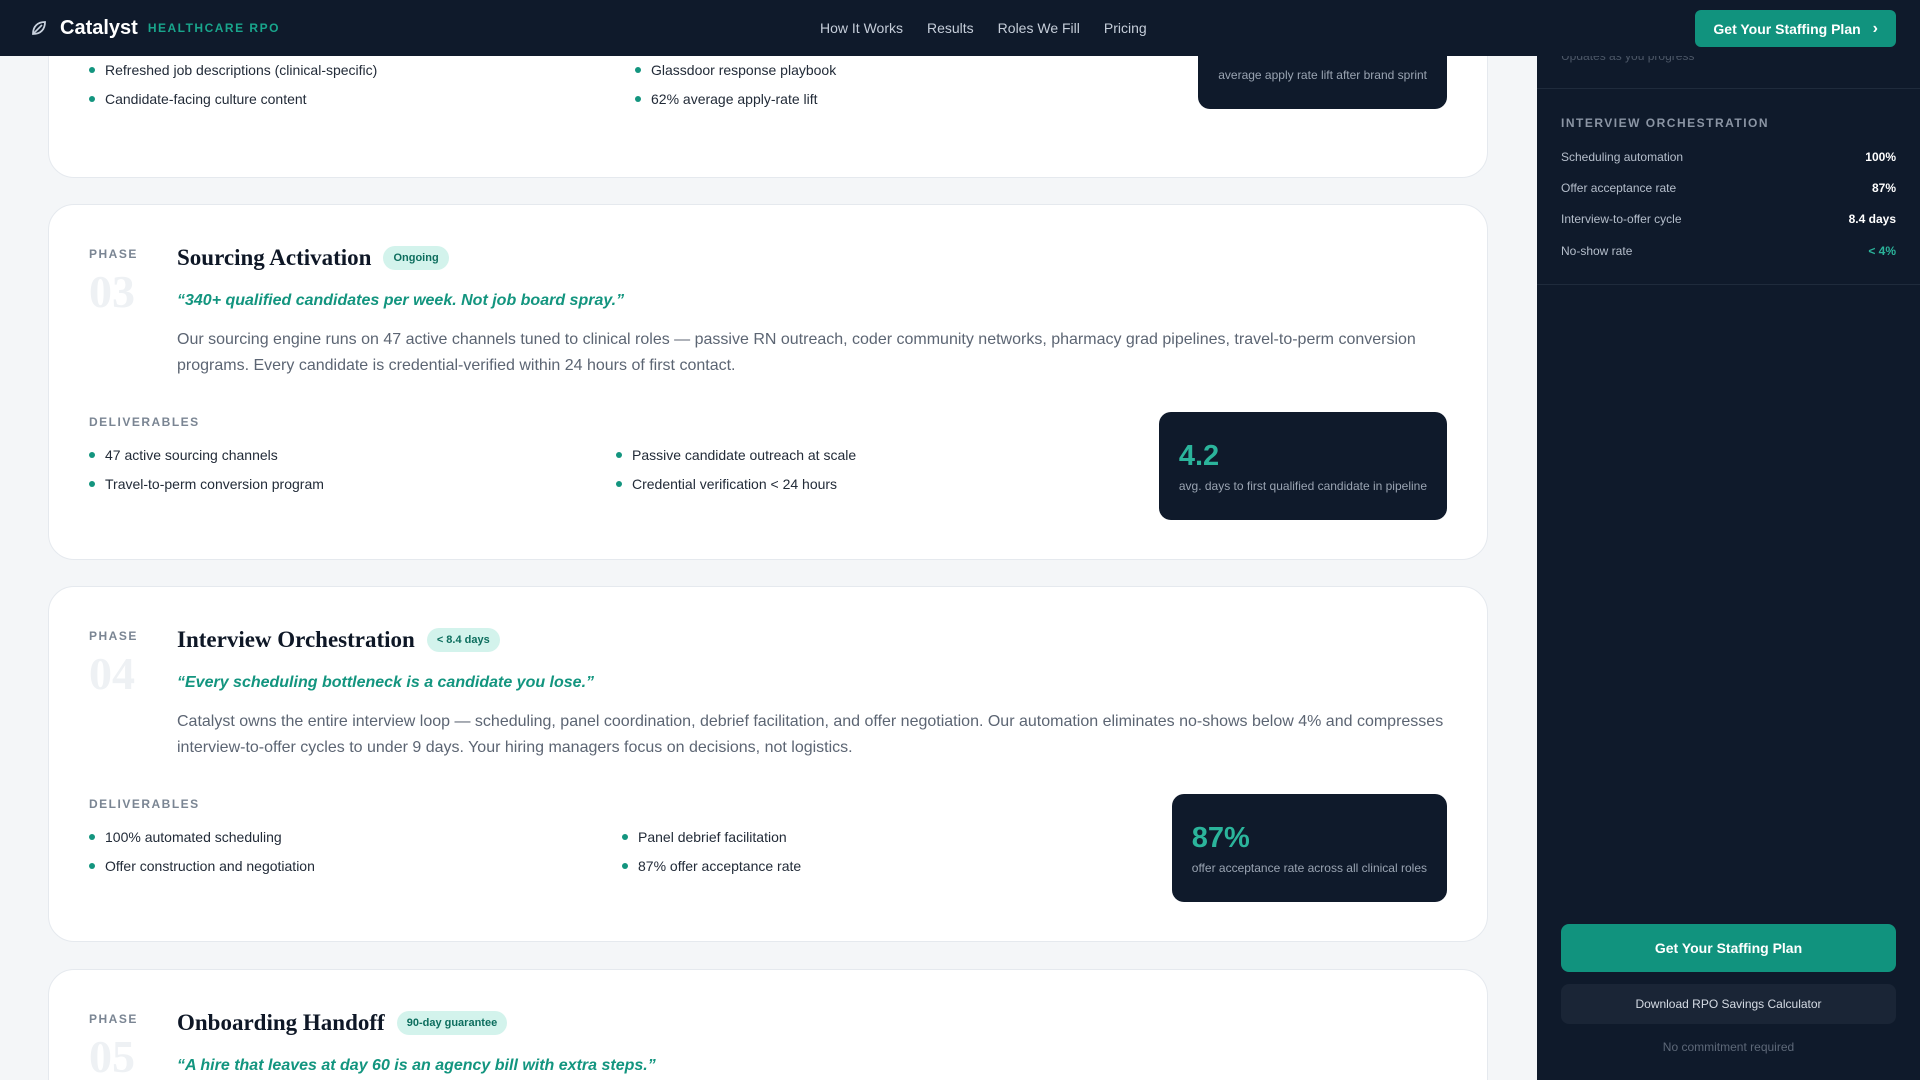  Describe the element at coordinates (1882, 251) in the screenshot. I see `stat-value: < 4%` at that location.